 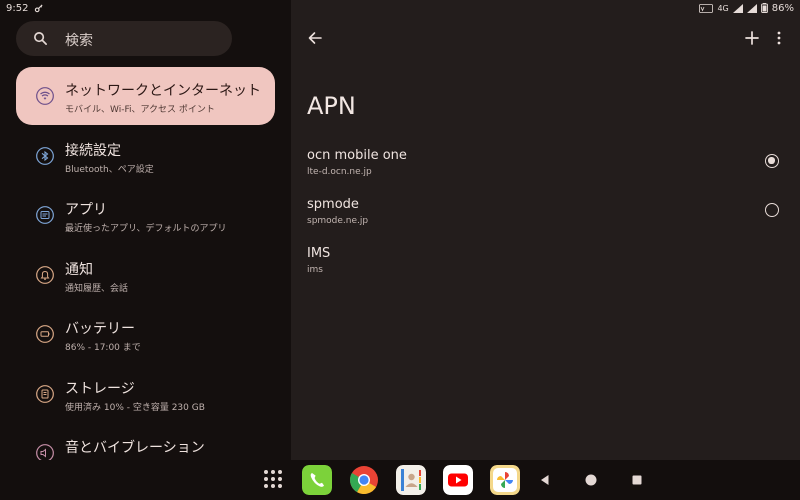 I want to click on nav-recents-icon, so click(x=637, y=480).